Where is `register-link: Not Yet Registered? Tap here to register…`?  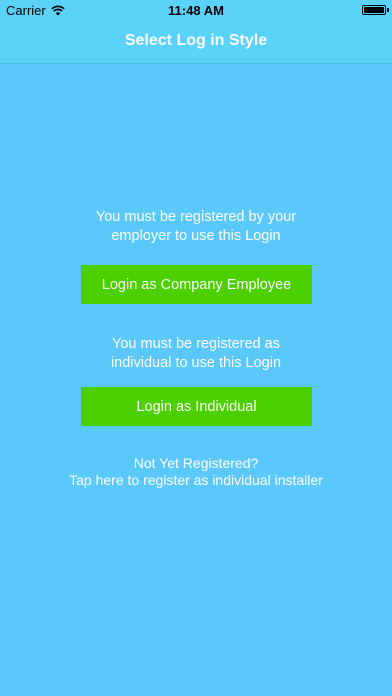
register-link: Not Yet Registered? Tap here to register… is located at coordinates (196, 472).